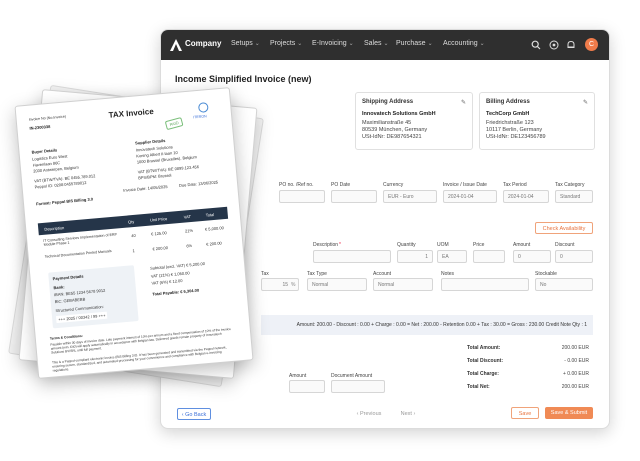  What do you see at coordinates (286, 43) in the screenshot?
I see `nav-projects: Projects ⌄` at bounding box center [286, 43].